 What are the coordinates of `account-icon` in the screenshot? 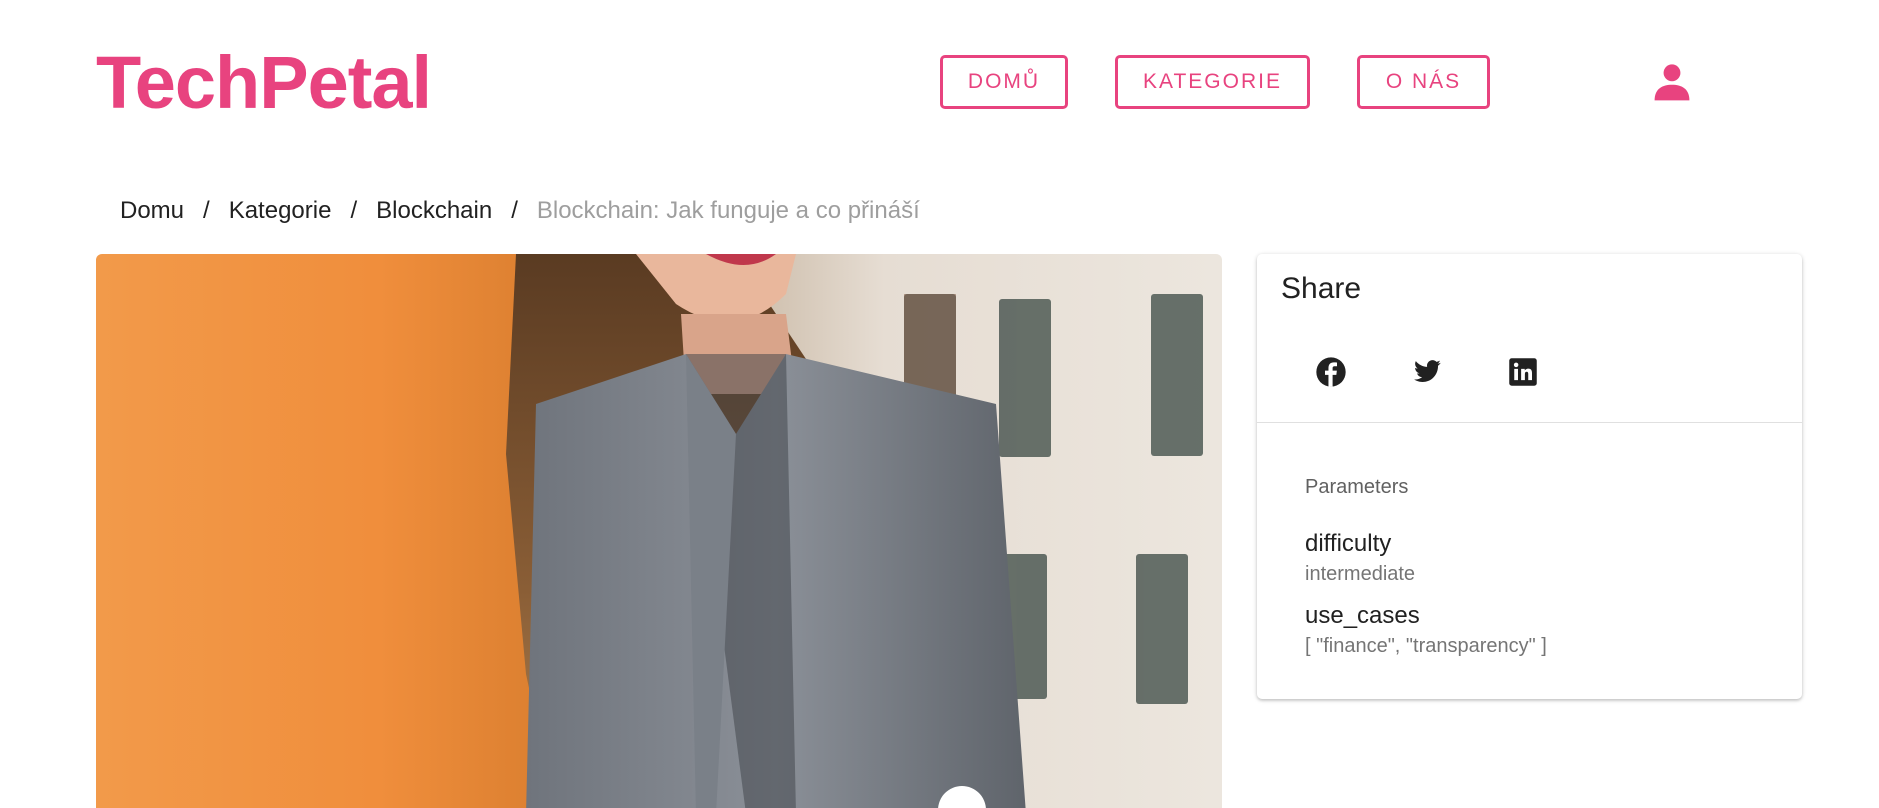 It's located at (1672, 82).